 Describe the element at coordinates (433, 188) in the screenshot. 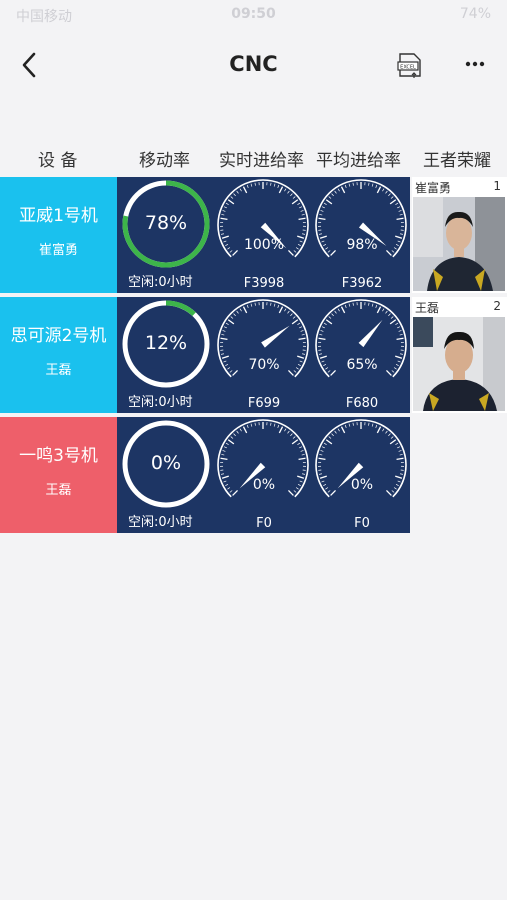

I see `honor-name: 崔富勇` at that location.